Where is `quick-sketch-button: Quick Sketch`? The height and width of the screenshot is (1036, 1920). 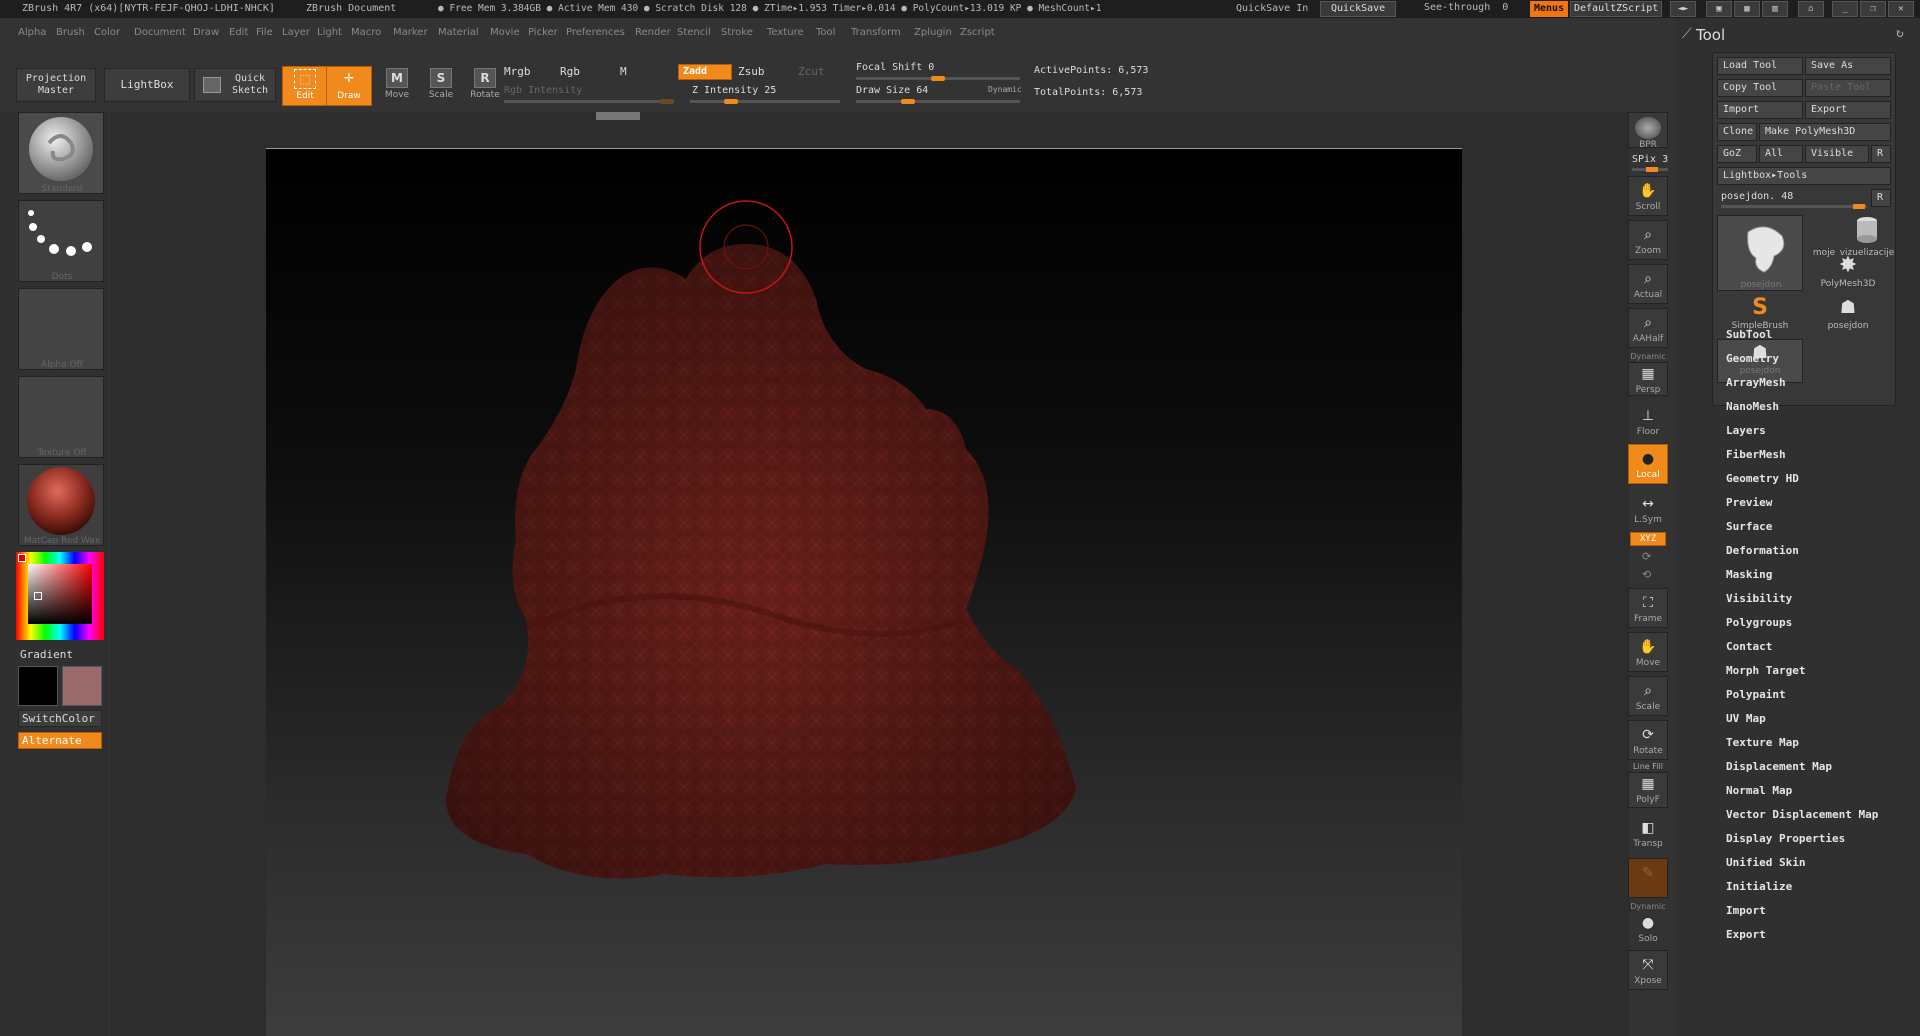
quick-sketch-button: Quick Sketch is located at coordinates (235, 85).